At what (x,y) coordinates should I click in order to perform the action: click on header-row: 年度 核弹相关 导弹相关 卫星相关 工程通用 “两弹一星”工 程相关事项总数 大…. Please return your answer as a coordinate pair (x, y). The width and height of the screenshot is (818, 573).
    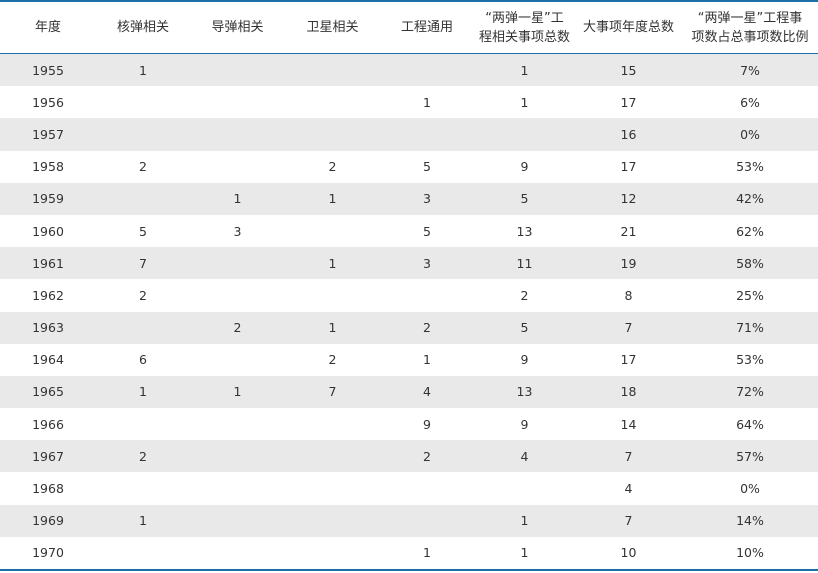
    Looking at the image, I should click on (409, 28).